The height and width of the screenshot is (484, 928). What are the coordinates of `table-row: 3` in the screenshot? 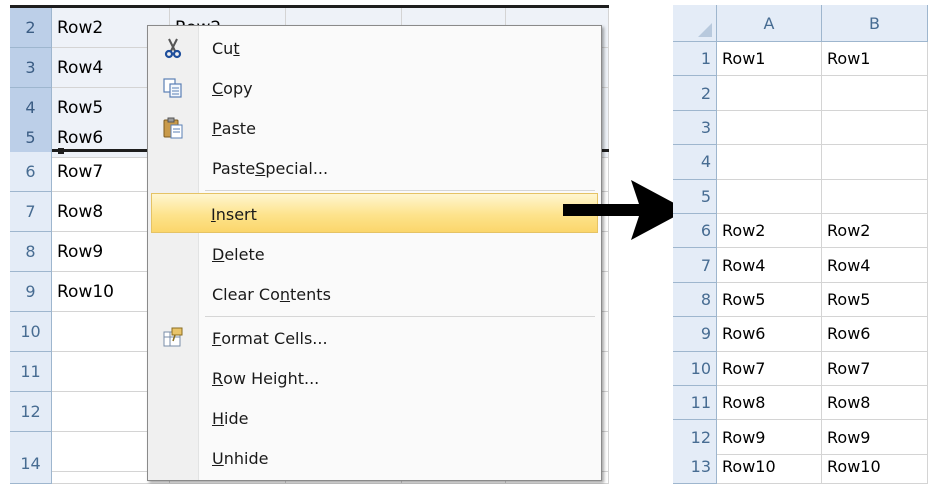 It's located at (800, 128).